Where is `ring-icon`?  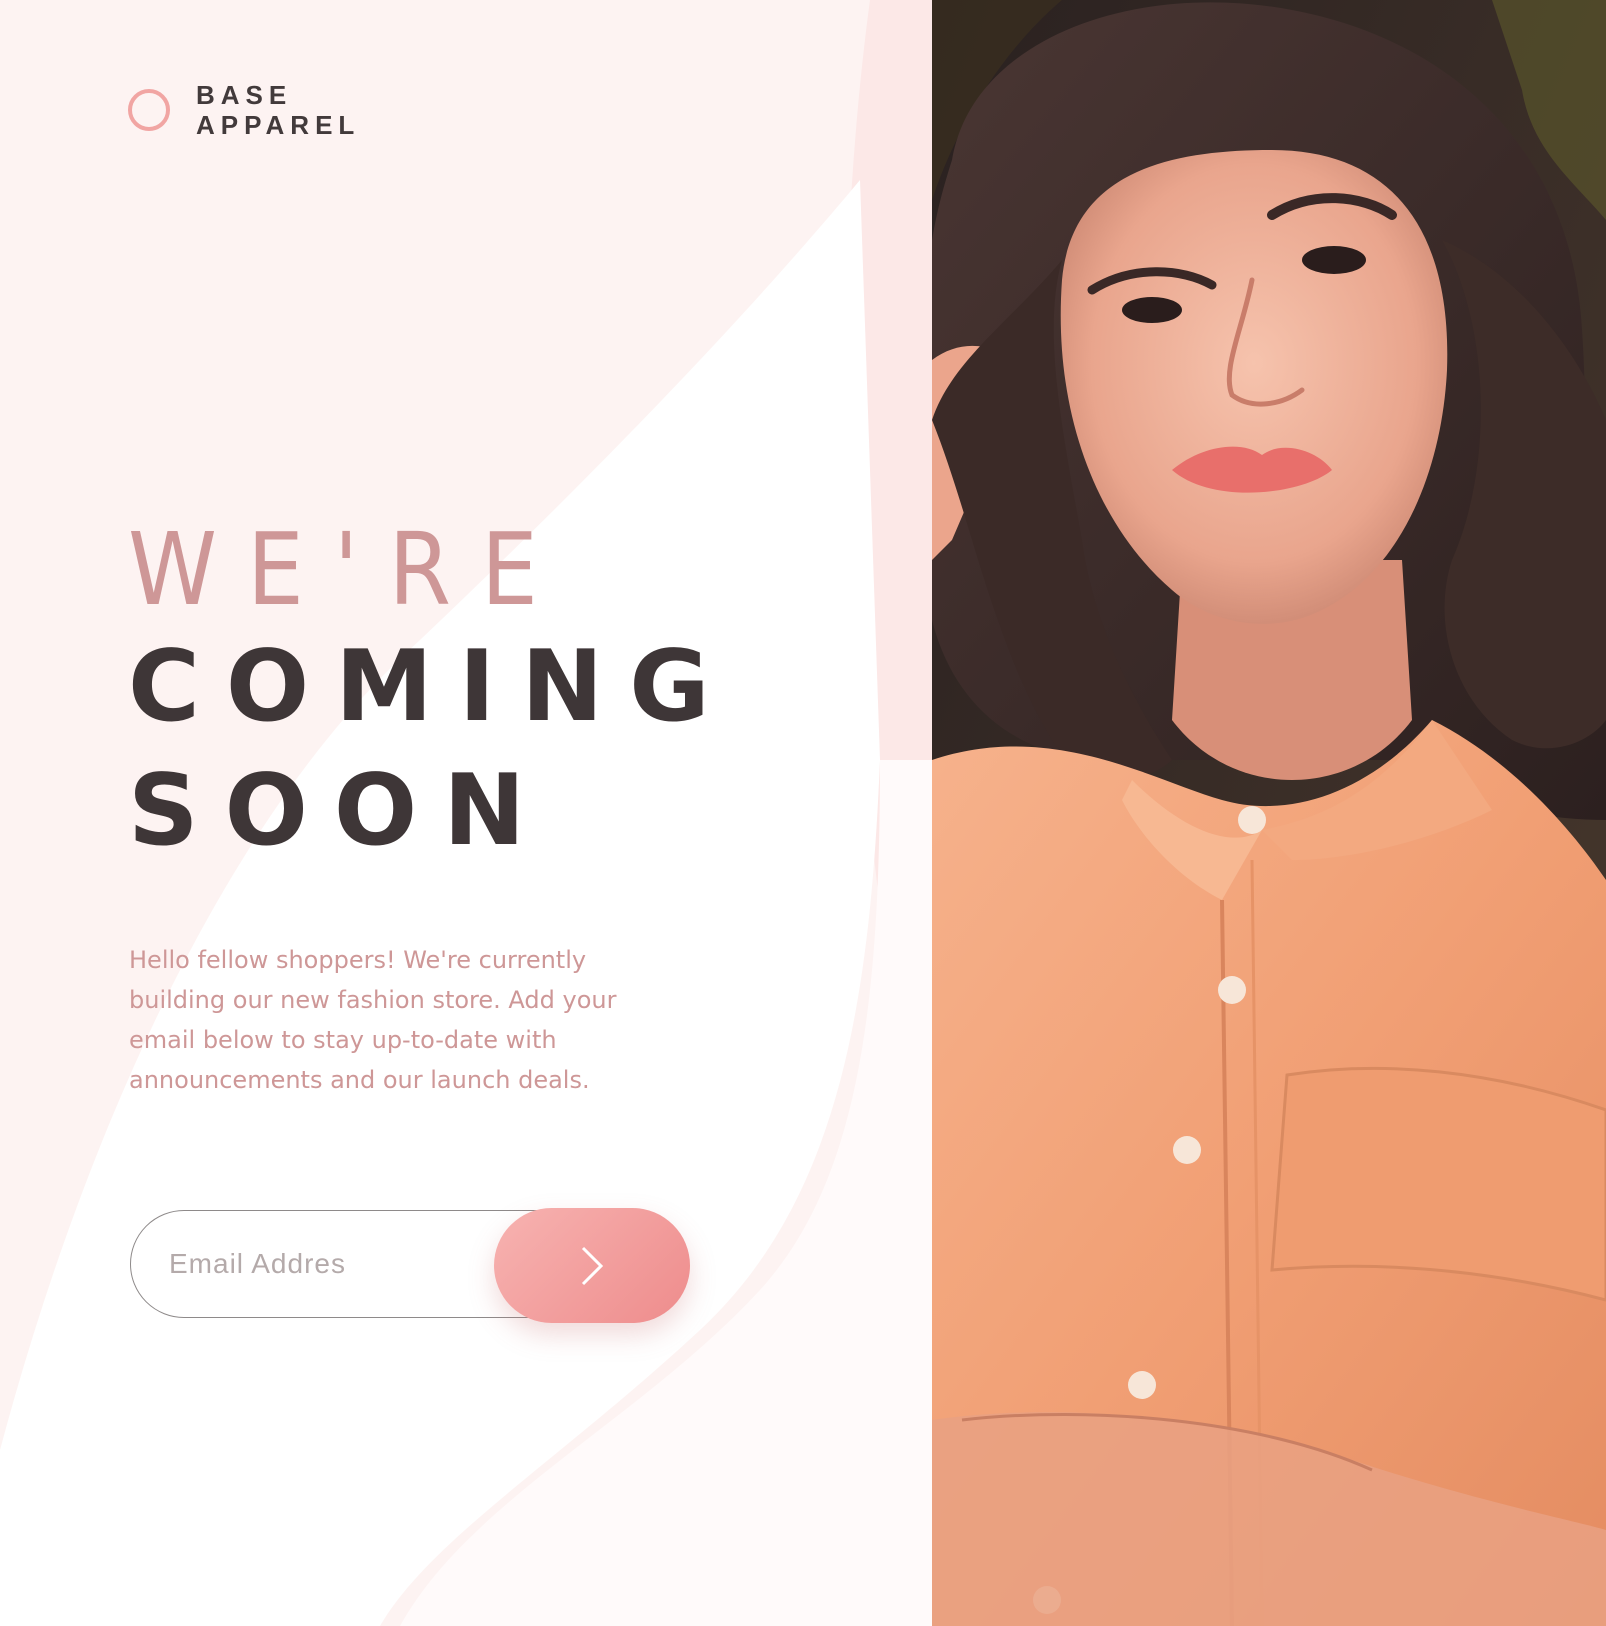
ring-icon is located at coordinates (149, 110).